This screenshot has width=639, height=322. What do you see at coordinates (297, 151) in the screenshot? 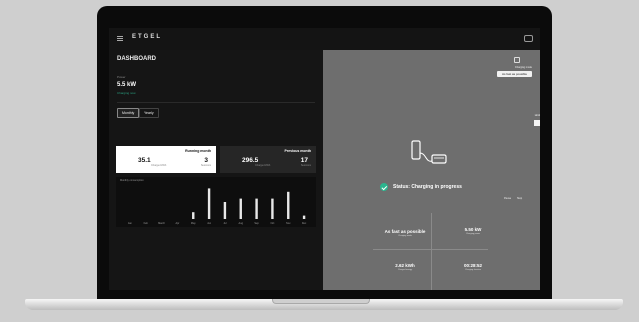
I see `card-title: Previous month` at bounding box center [297, 151].